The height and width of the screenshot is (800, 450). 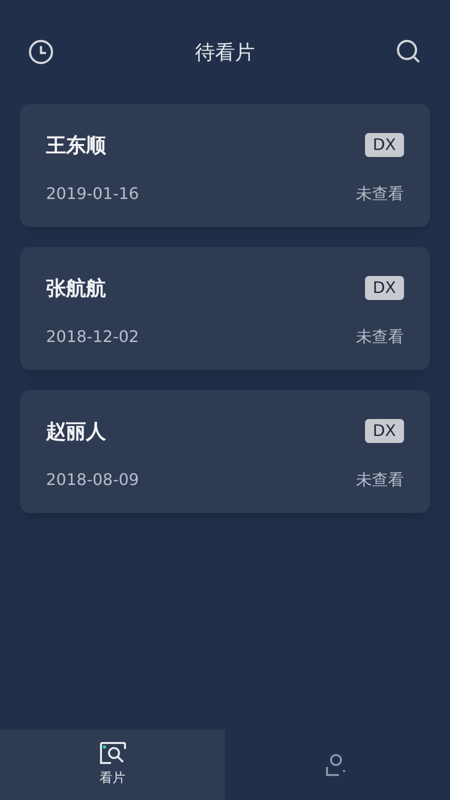 I want to click on record-card: 王东顺 DX 2019-01-16 未查看, so click(x=225, y=165).